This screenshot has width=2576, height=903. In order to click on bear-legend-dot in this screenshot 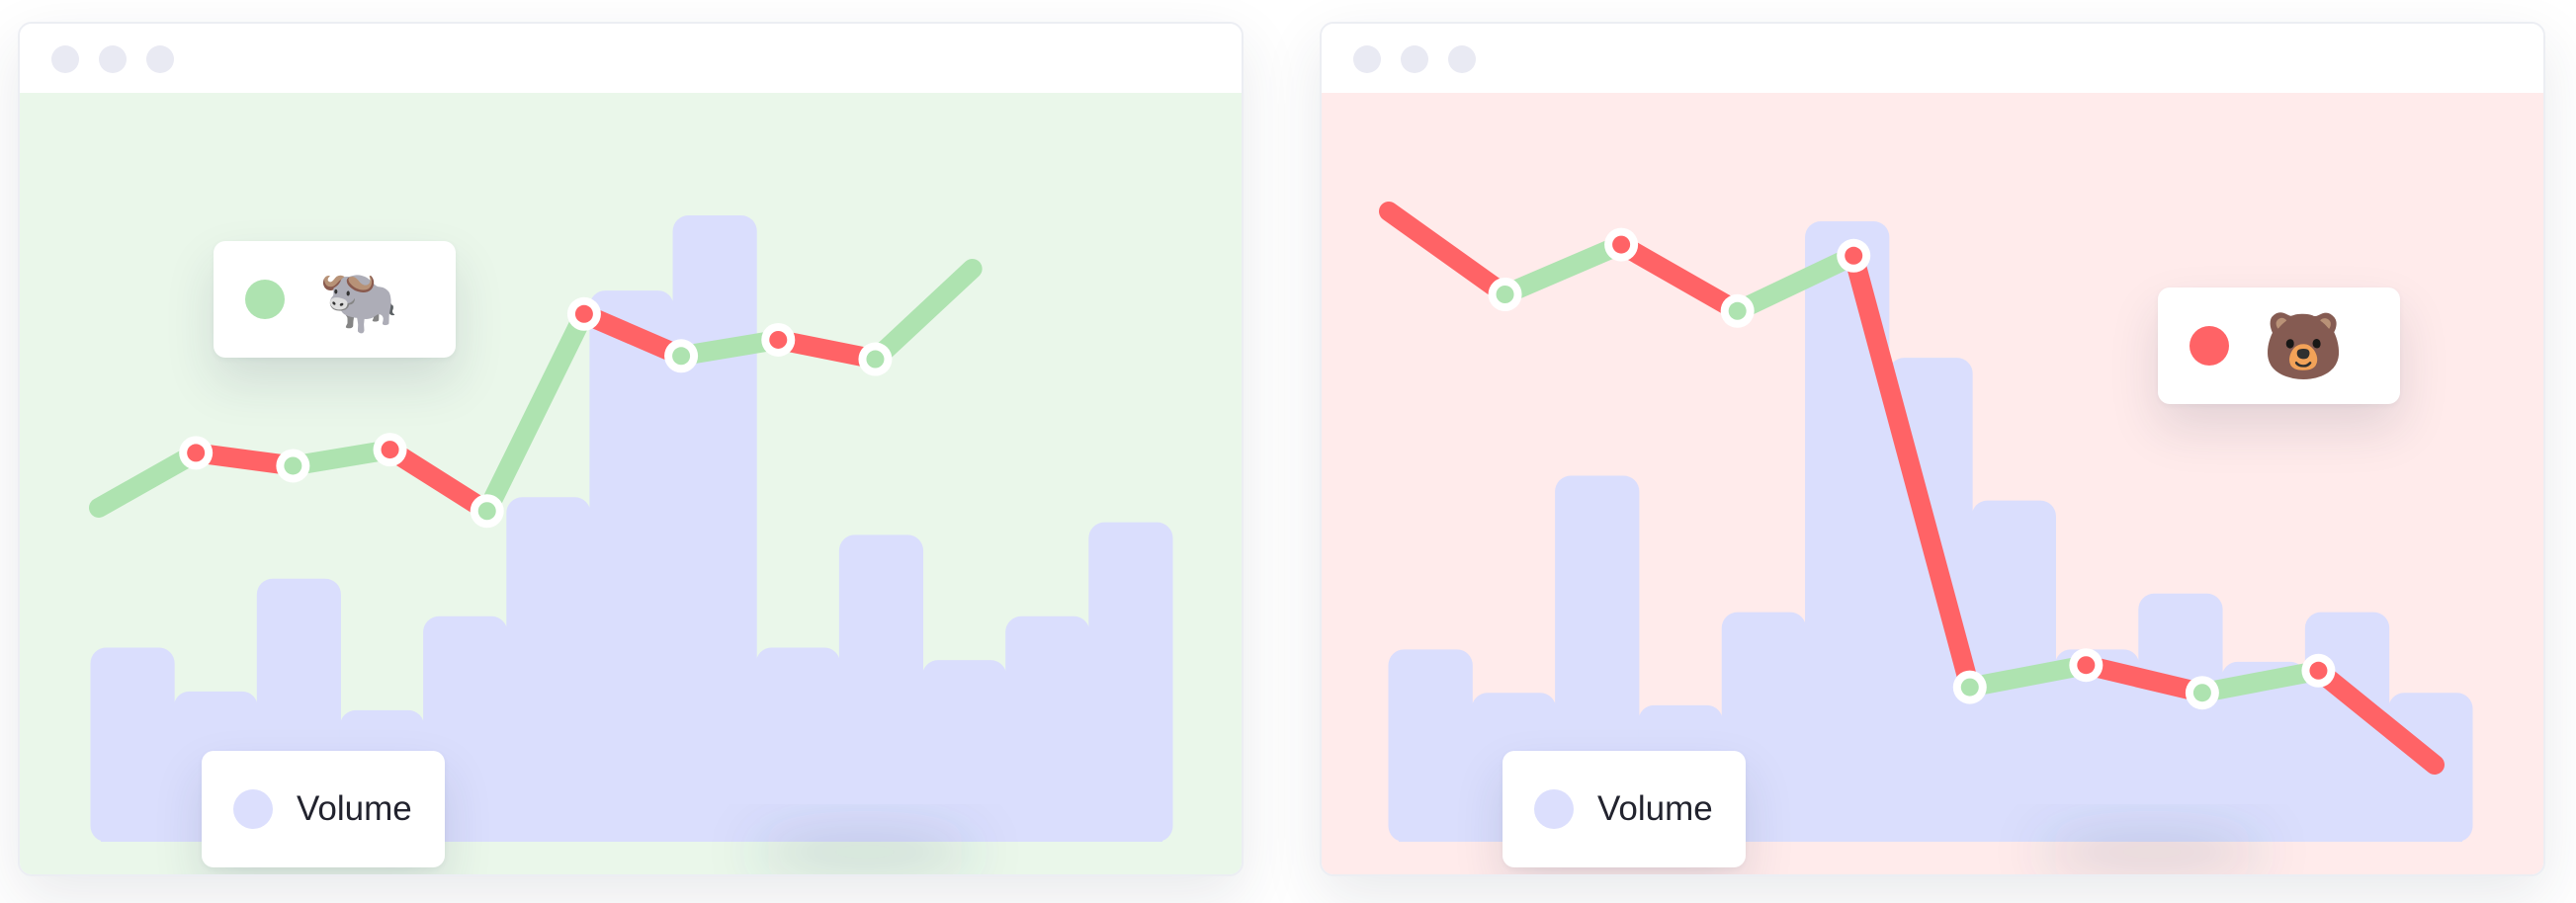, I will do `click(2209, 346)`.